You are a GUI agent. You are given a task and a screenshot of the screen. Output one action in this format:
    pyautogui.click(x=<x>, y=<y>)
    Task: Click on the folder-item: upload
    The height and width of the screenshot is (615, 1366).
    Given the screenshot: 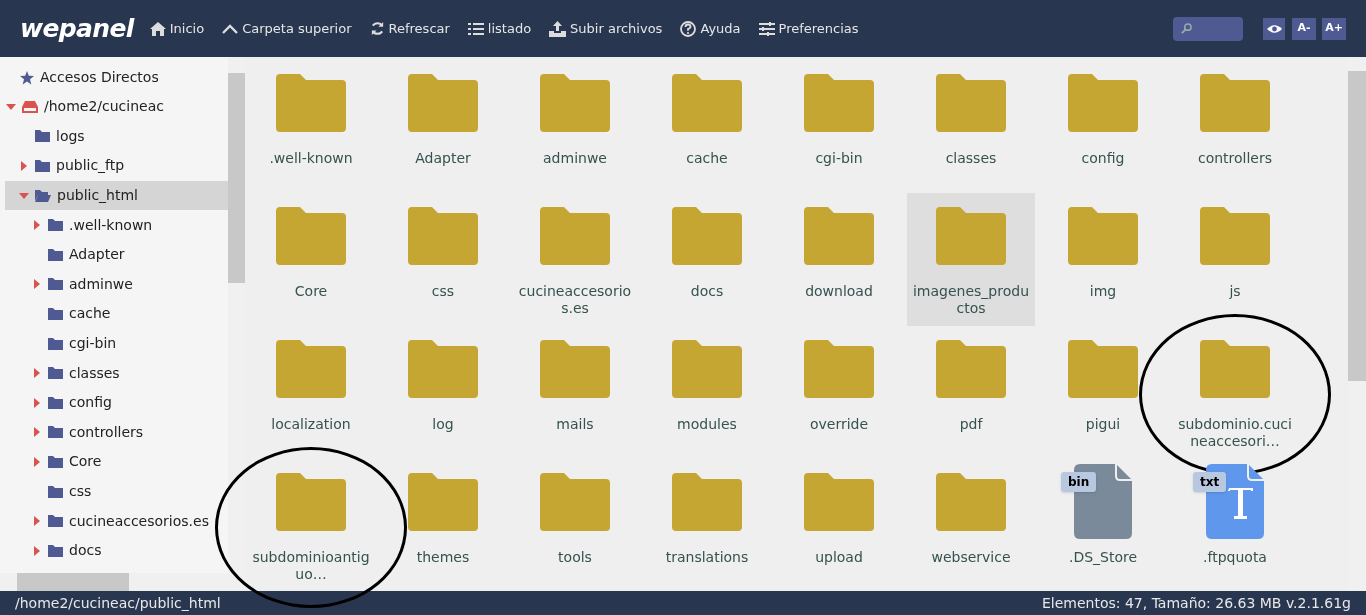 What is the action you would take?
    pyautogui.click(x=839, y=525)
    